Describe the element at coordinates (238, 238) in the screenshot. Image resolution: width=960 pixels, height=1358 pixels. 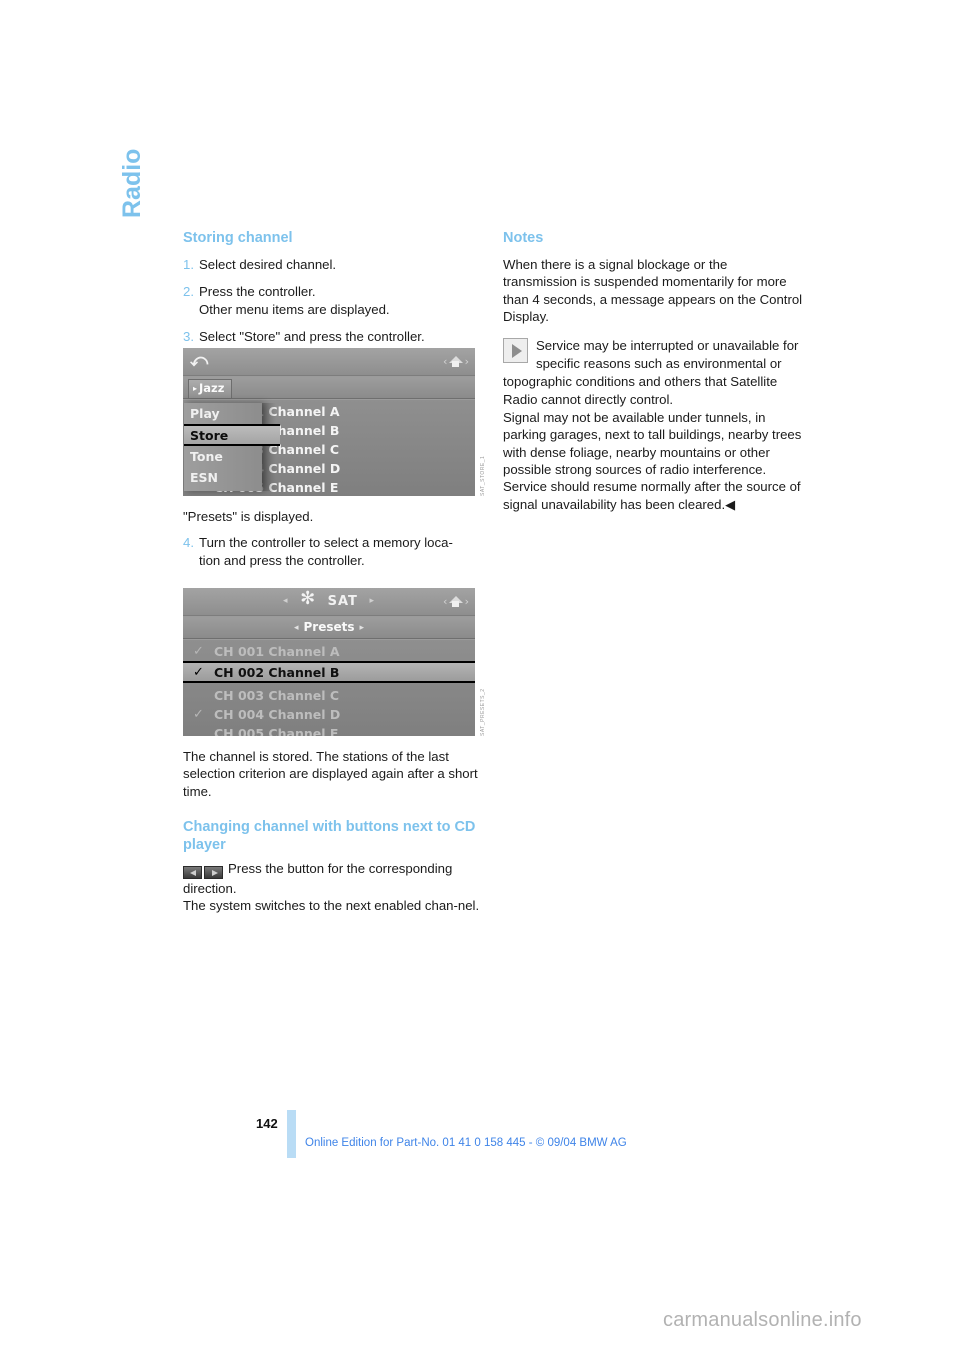
I see `heading-storing-channel: Storing channel` at that location.